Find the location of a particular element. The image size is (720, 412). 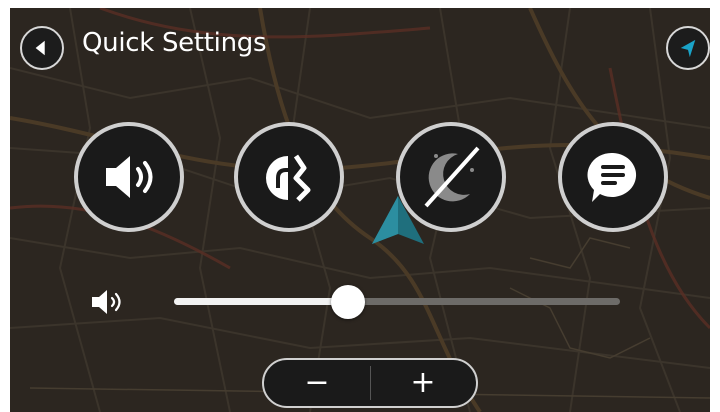

speech-bubble-icon is located at coordinates (612, 177).